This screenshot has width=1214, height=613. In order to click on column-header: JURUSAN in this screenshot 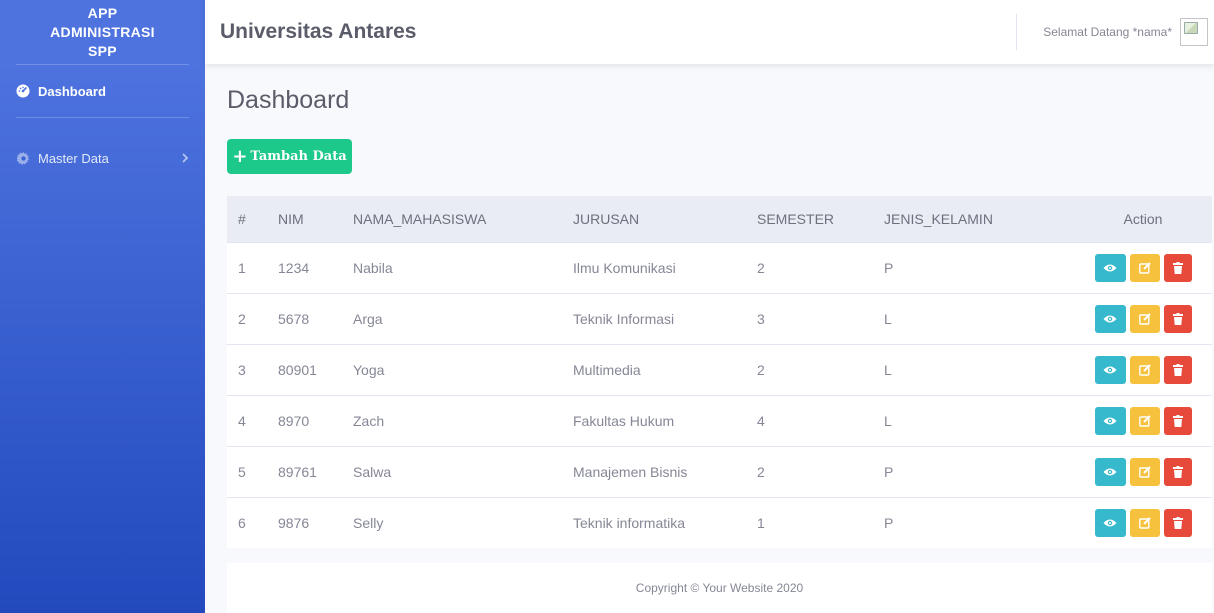, I will do `click(665, 219)`.